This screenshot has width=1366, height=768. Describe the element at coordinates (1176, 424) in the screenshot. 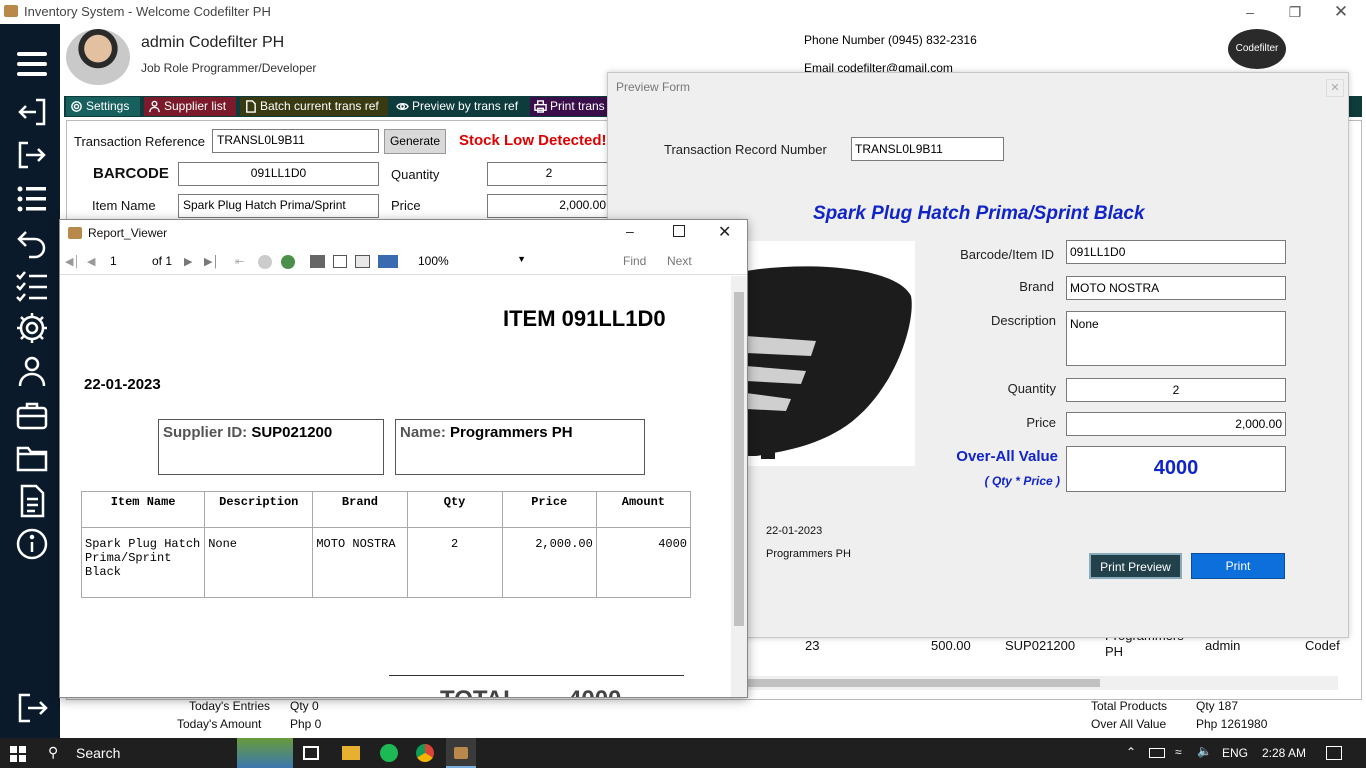

I see `price-field: 2,000.00` at that location.